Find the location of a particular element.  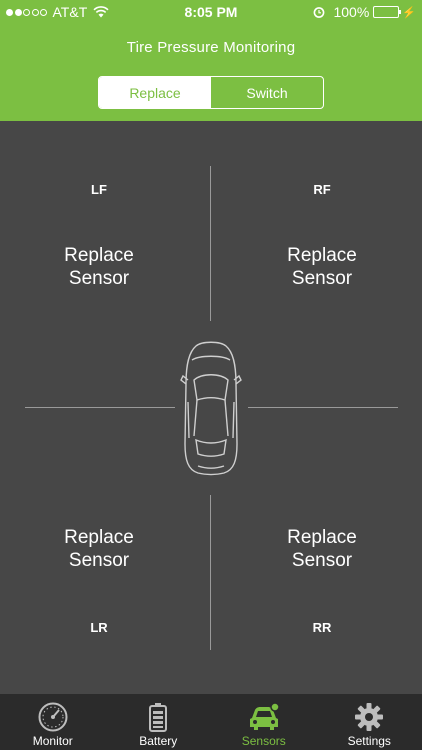

tab-settings: Settings is located at coordinates (369, 722).